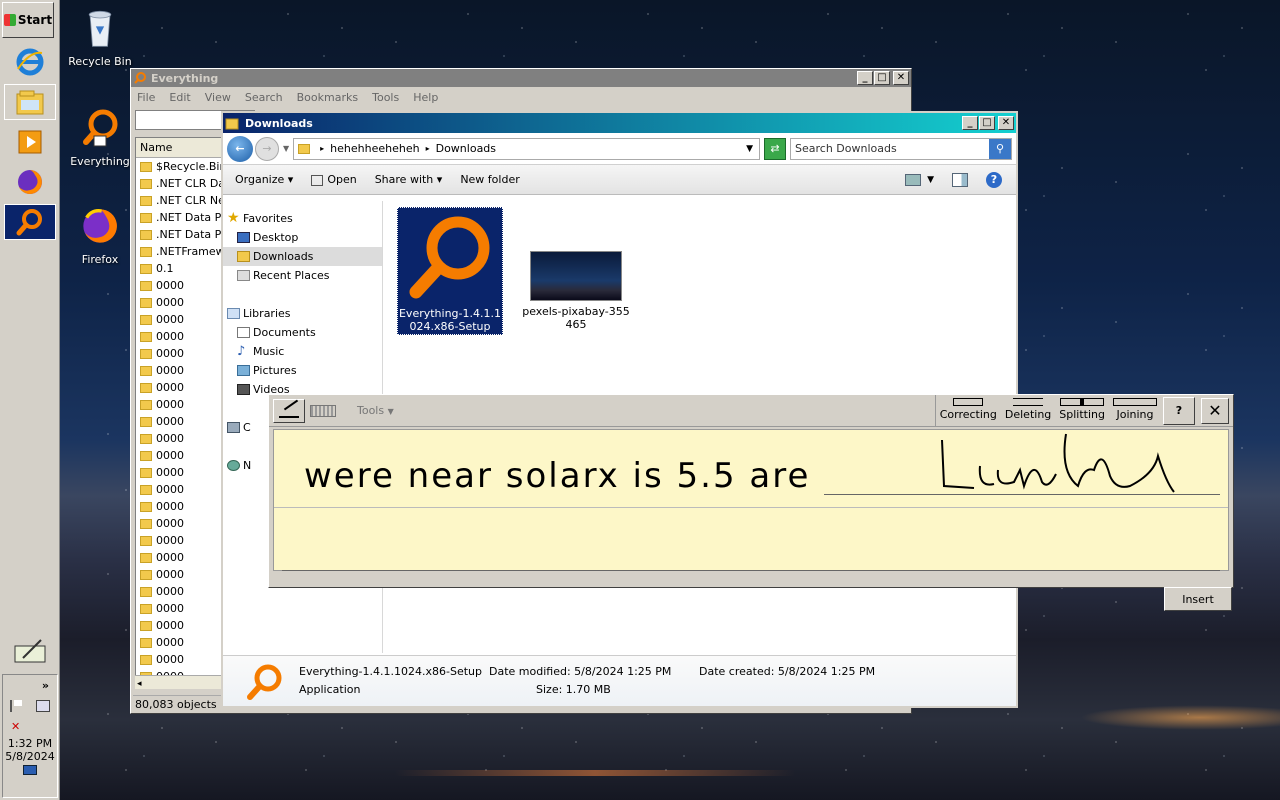 This screenshot has width=1280, height=800. What do you see at coordinates (1082, 408) in the screenshot?
I see `splitting-button: Splitting` at bounding box center [1082, 408].